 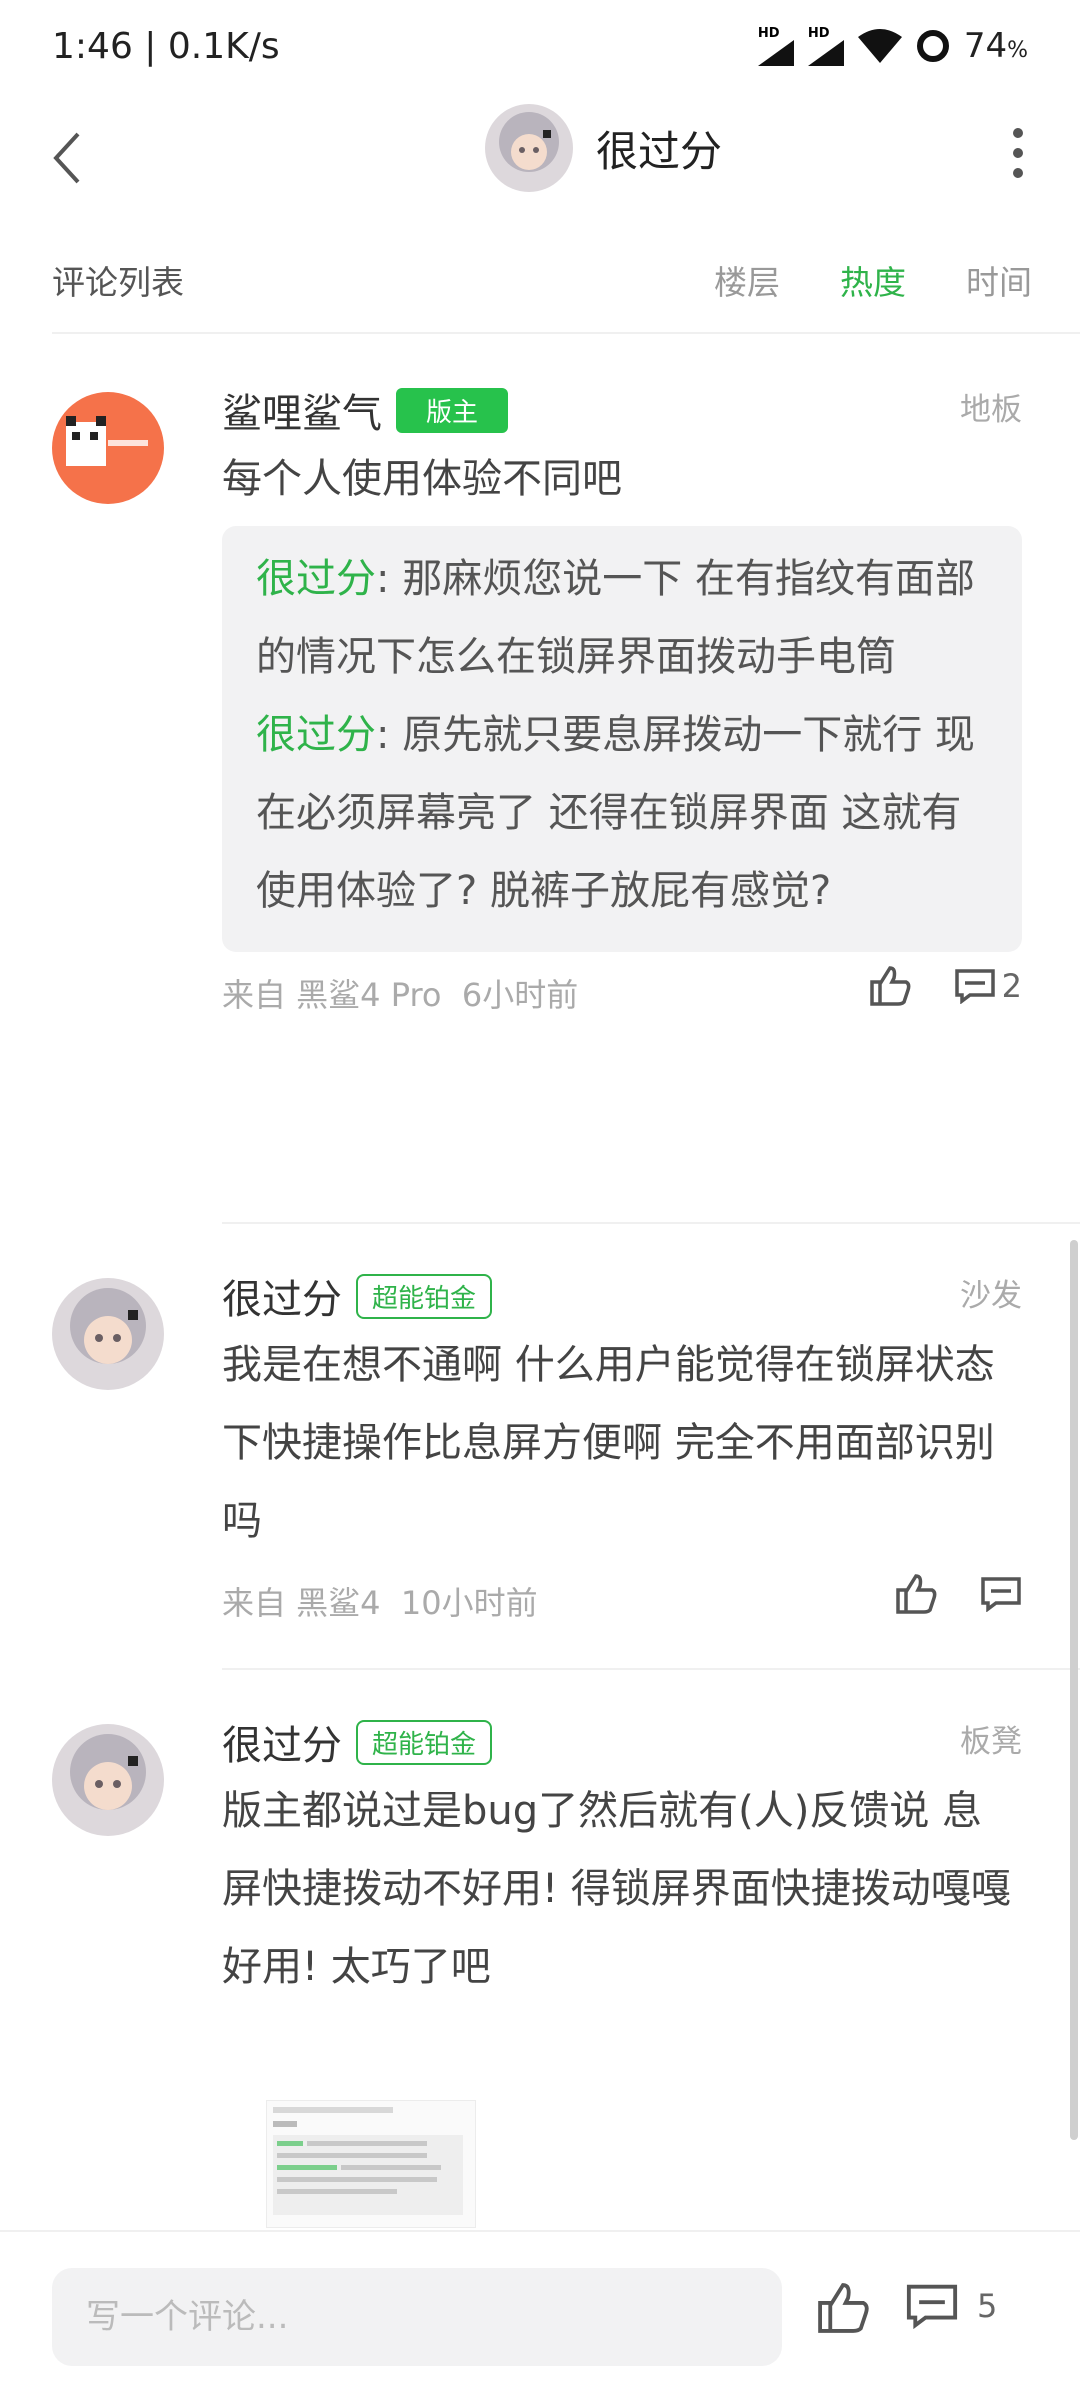 What do you see at coordinates (542, 277) in the screenshot?
I see `comment-list-header: 评论列表 楼层 热度 时间` at bounding box center [542, 277].